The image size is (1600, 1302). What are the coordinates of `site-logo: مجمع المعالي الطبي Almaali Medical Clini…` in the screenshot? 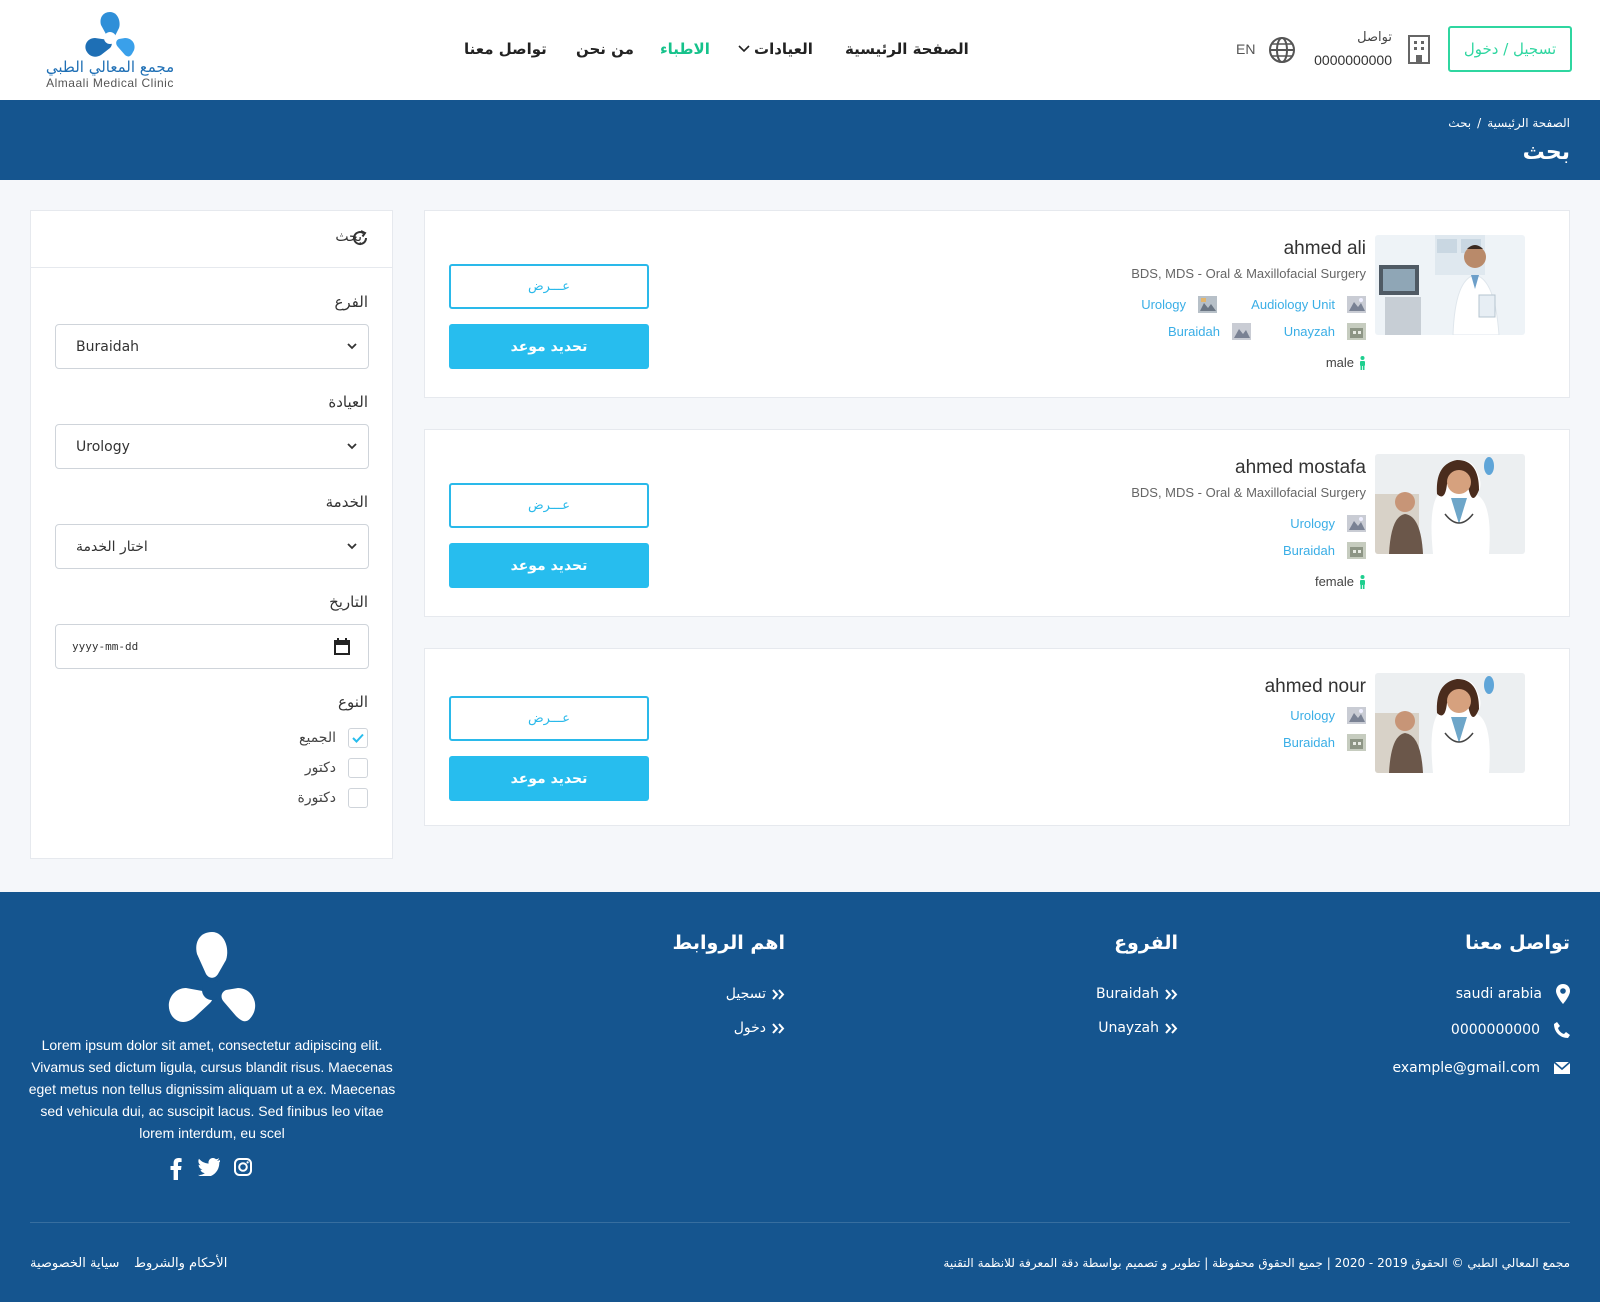 It's located at (110, 52).